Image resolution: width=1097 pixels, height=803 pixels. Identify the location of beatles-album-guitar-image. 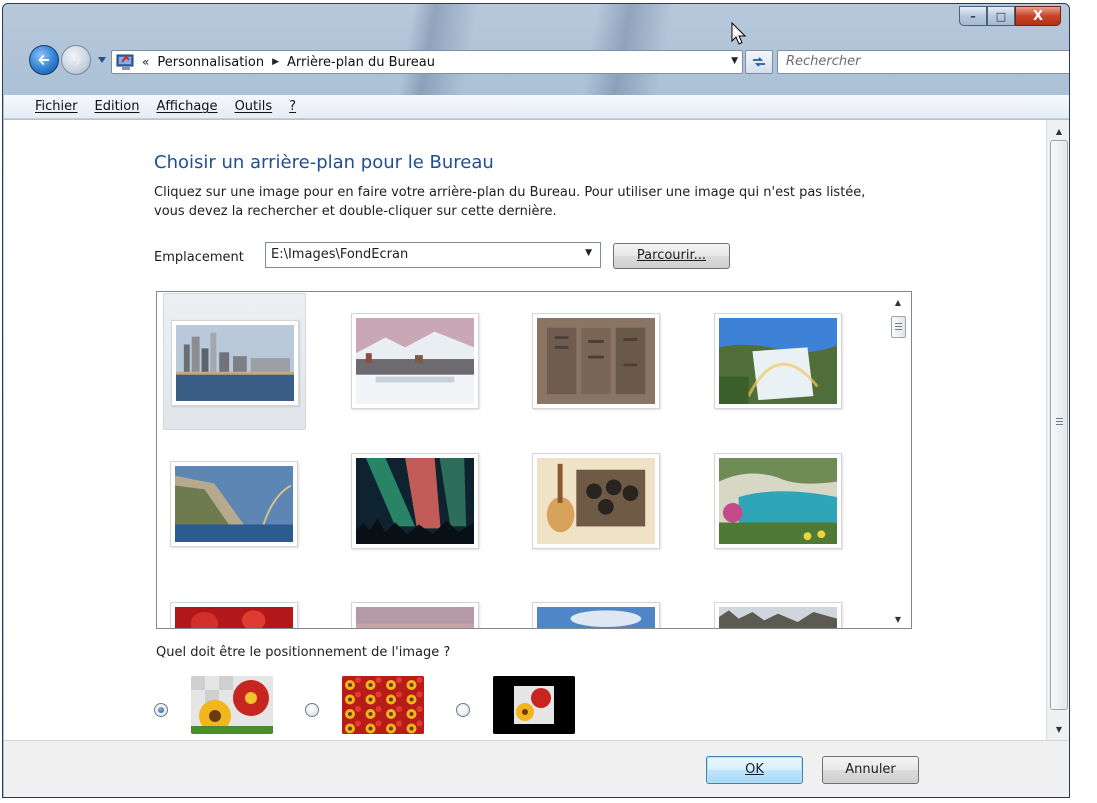
(596, 501).